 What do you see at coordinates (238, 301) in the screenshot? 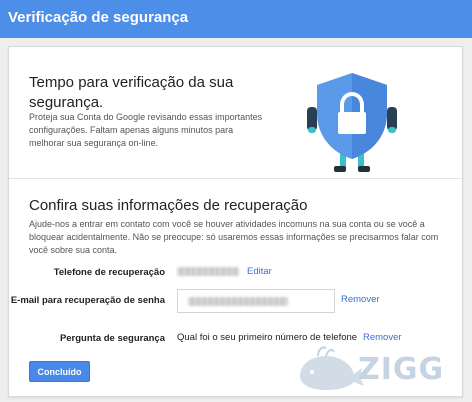
I see `recovery-email-value-blurred` at bounding box center [238, 301].